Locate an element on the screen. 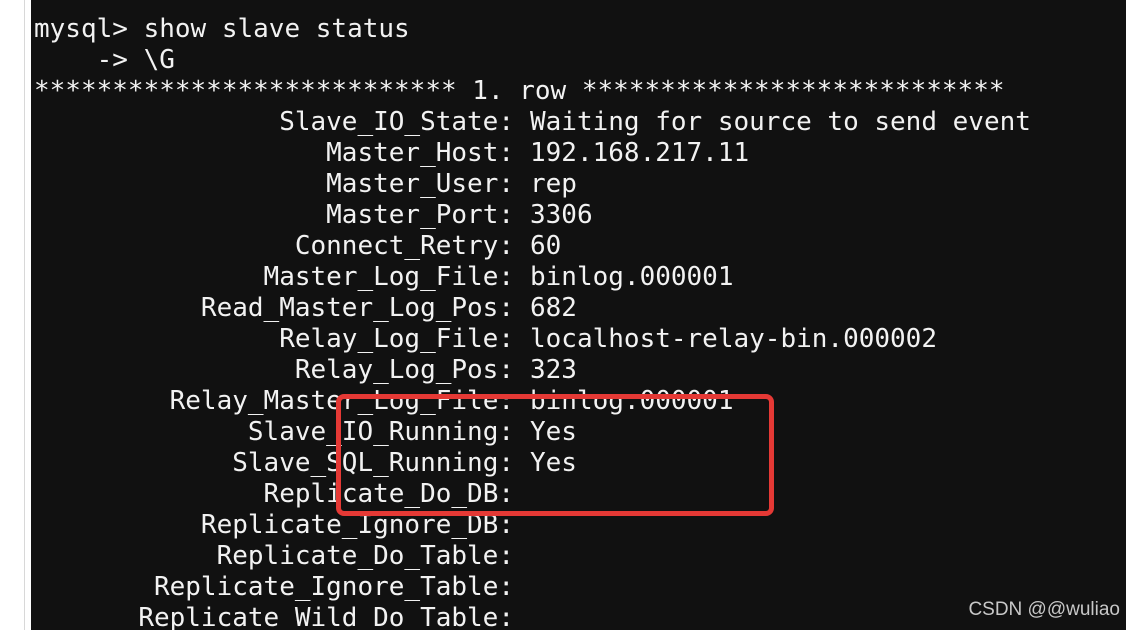  command-prompt-line: mysql> show slave status is located at coordinates (222, 29).